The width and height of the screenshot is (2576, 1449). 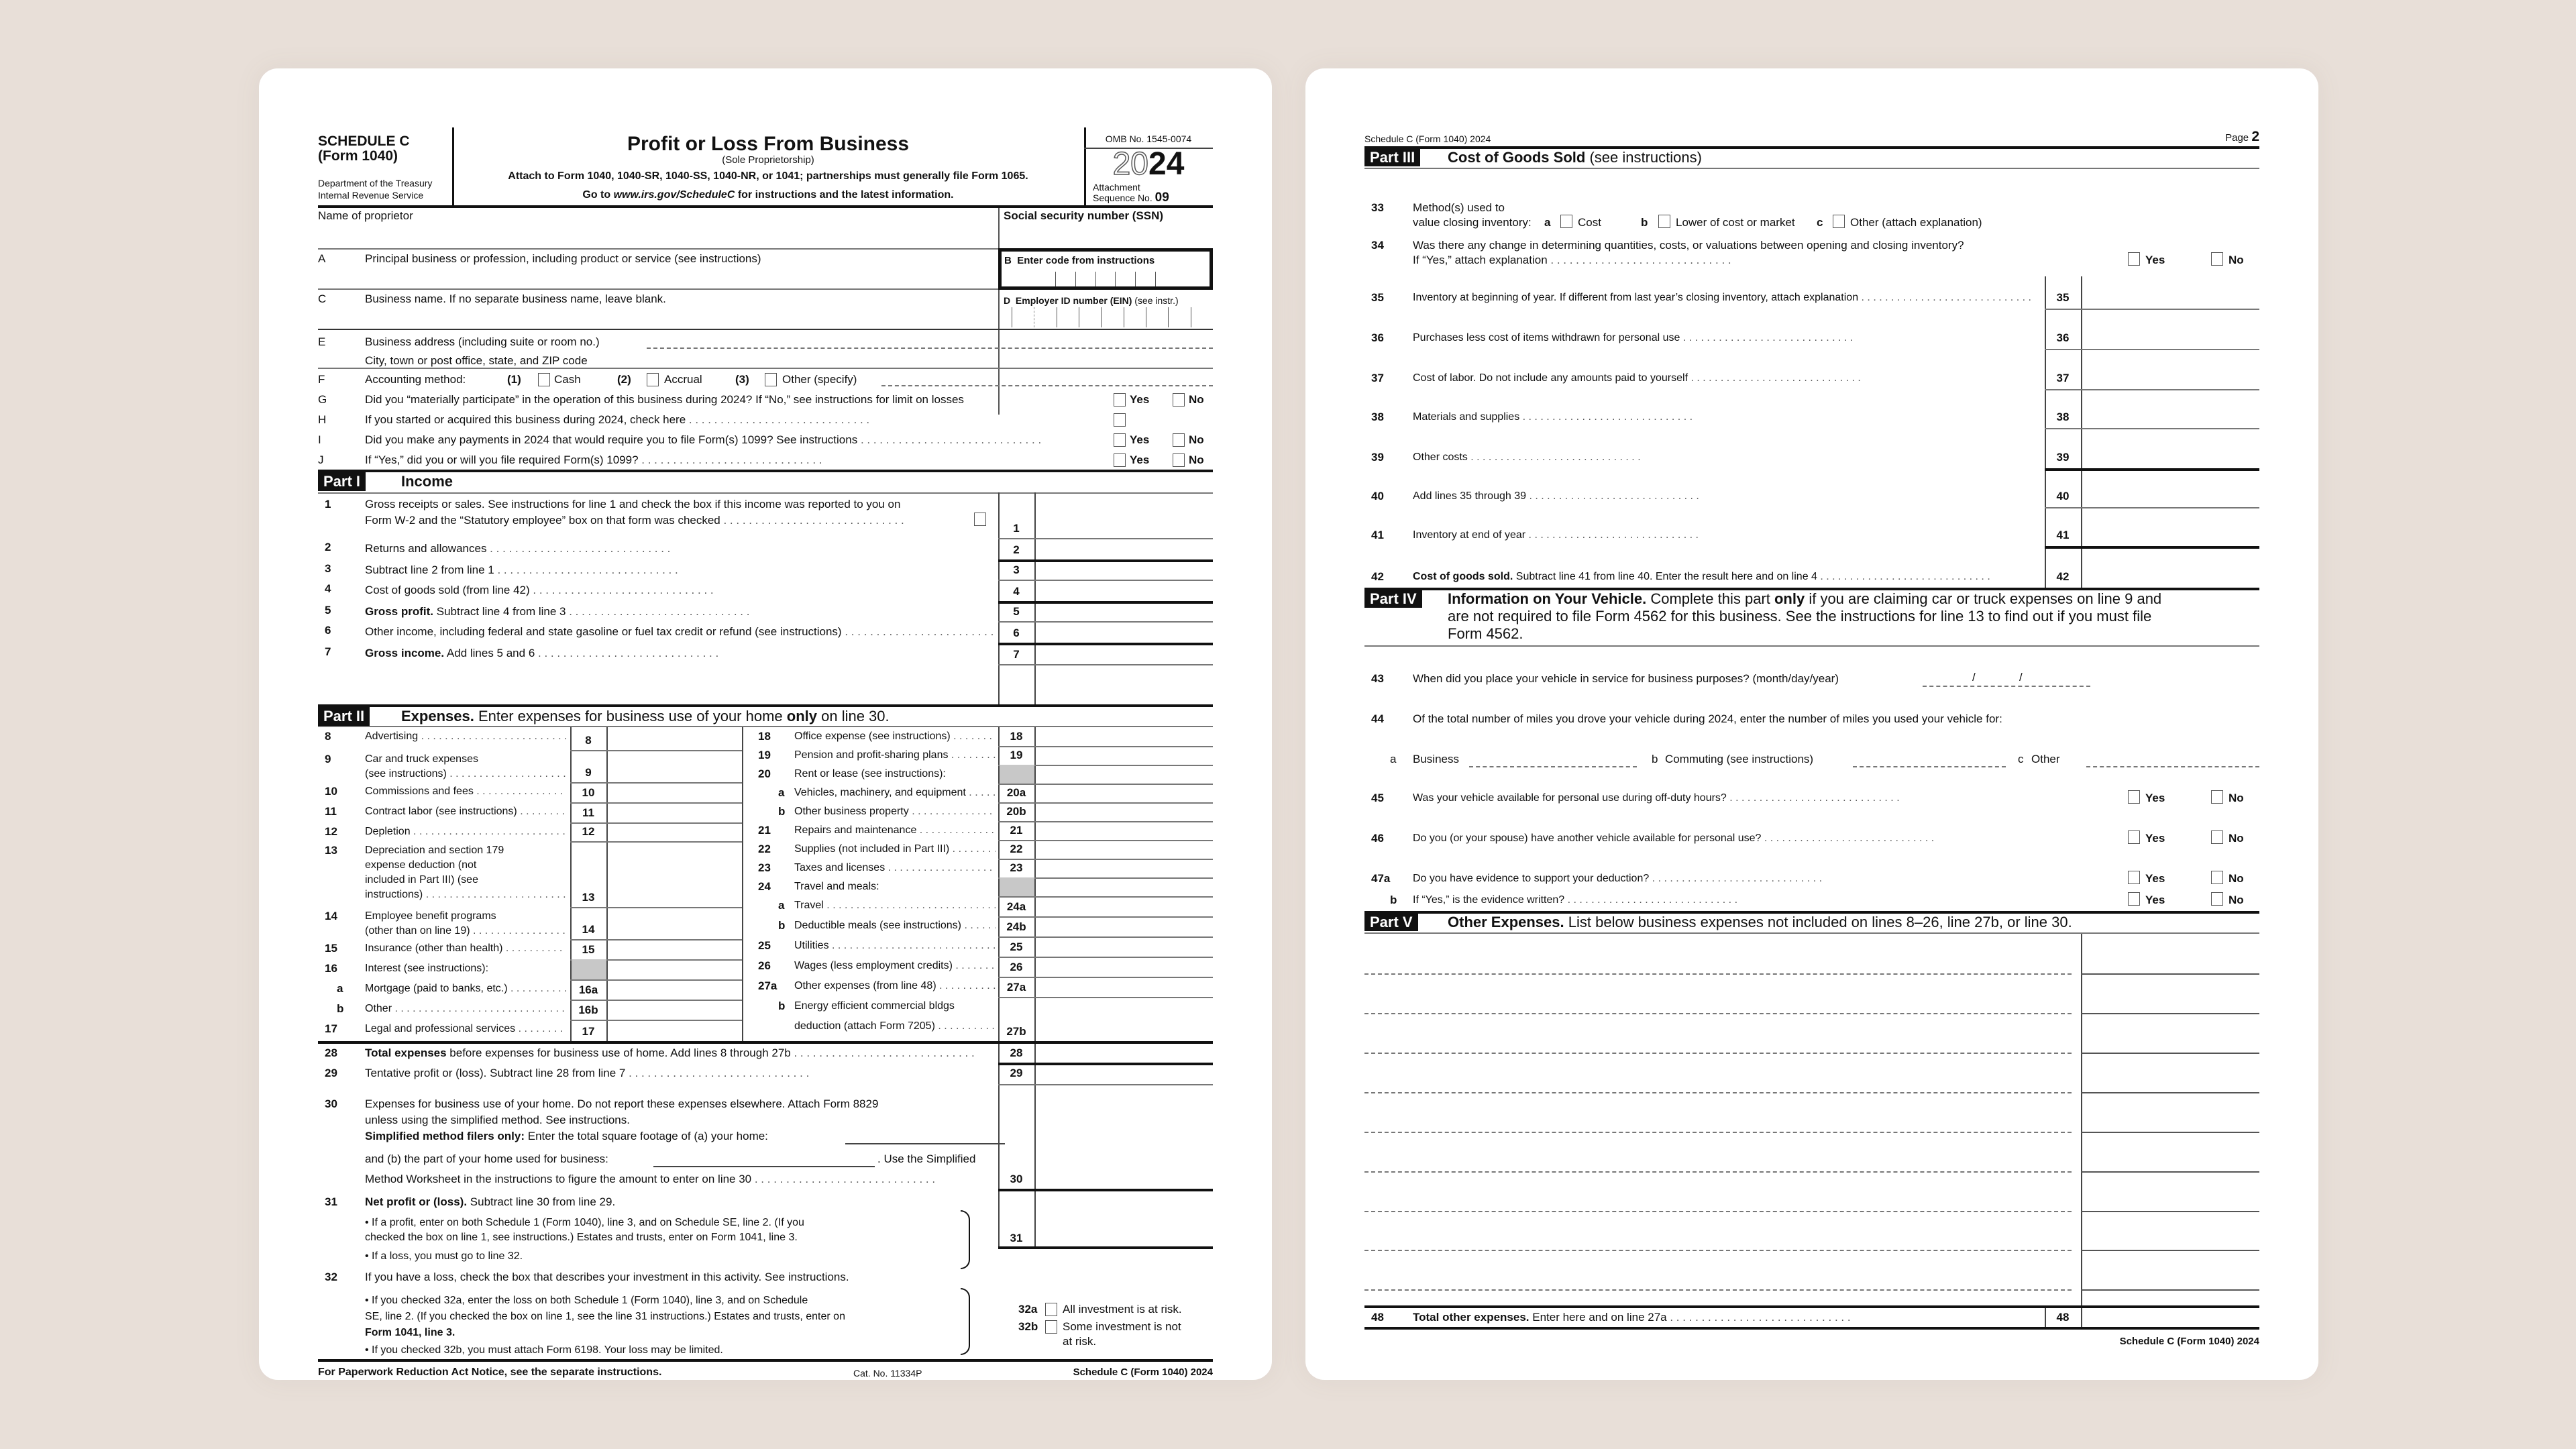 I want to click on line-26-amount-field, so click(x=1124, y=967).